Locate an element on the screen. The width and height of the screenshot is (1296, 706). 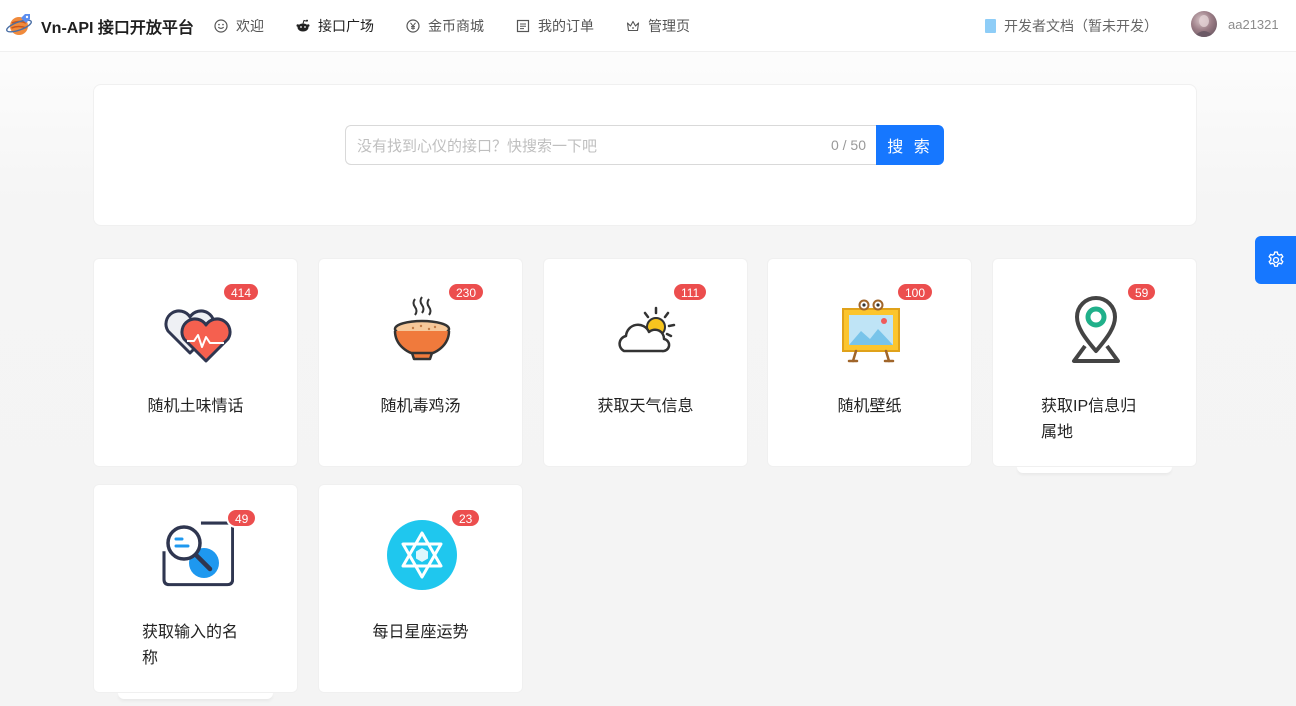
hexagram-star-icon is located at coordinates (422, 555).